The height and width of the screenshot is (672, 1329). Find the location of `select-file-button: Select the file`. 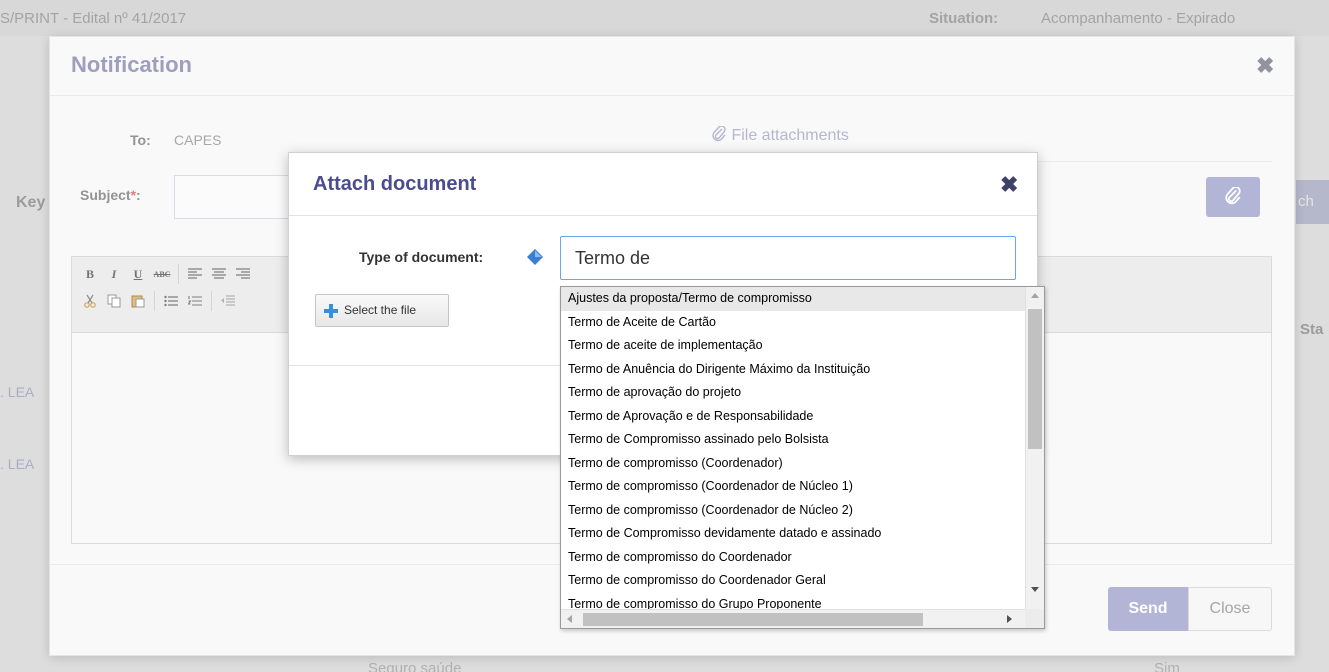

select-file-button: Select the file is located at coordinates (382, 310).